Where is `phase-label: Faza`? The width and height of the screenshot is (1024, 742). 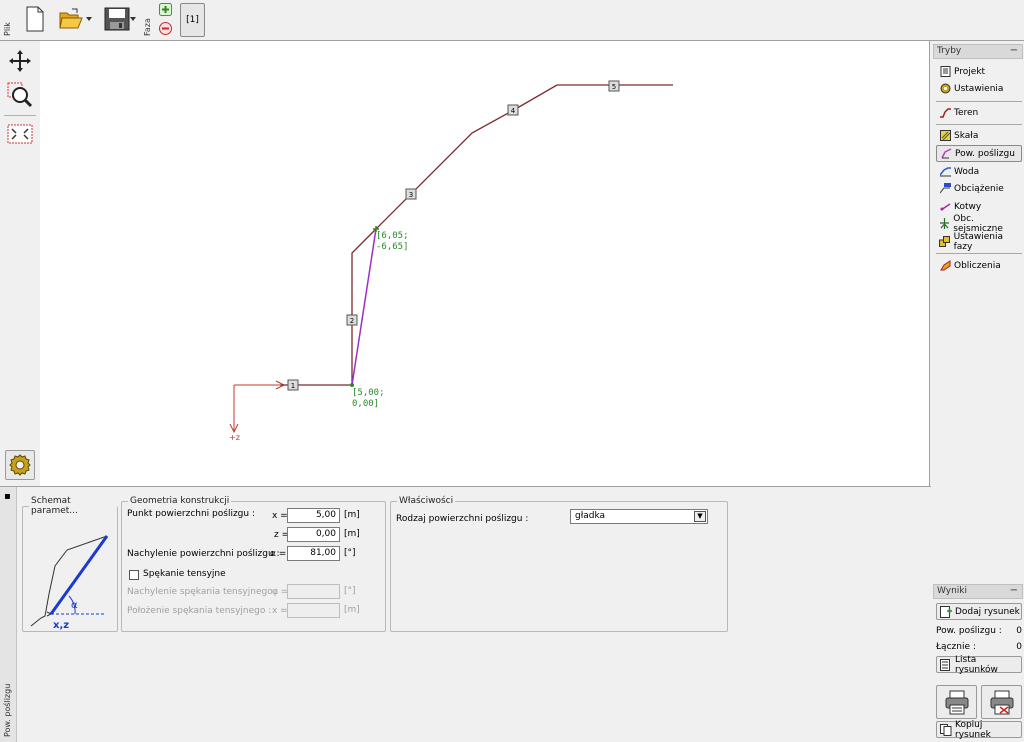 phase-label: Faza is located at coordinates (147, 27).